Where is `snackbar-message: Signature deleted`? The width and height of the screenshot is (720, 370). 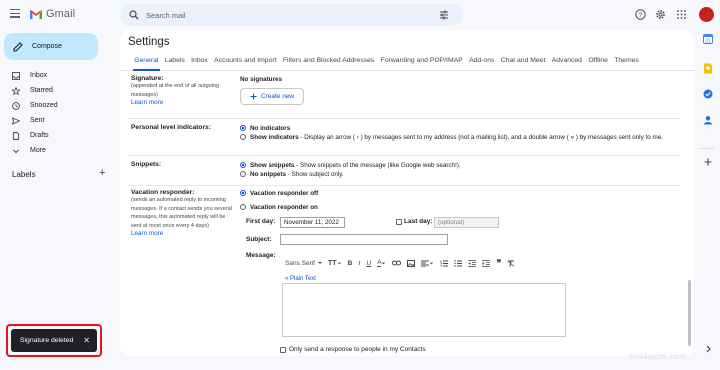 snackbar-message: Signature deleted is located at coordinates (47, 340).